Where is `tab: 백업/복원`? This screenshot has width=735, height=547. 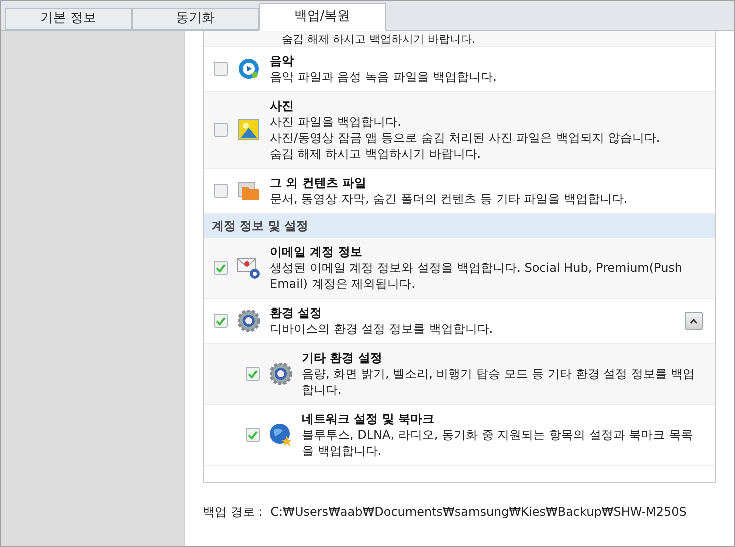
tab: 백업/복원 is located at coordinates (322, 17).